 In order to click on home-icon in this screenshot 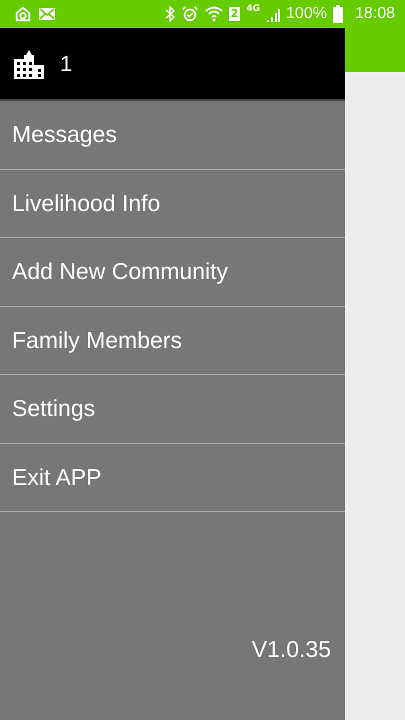, I will do `click(23, 14)`.